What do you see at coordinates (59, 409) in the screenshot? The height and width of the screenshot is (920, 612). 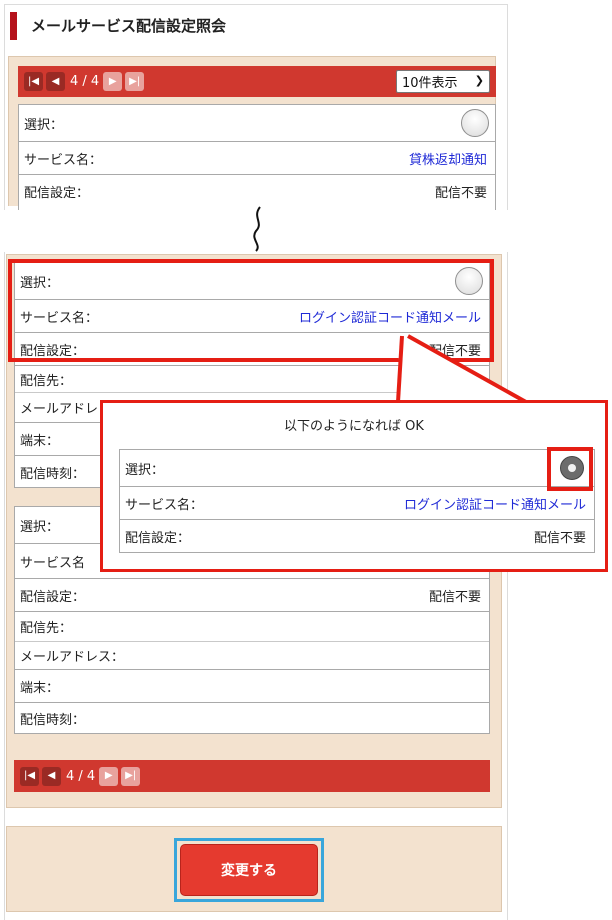 I see `email-label: メールアドレ` at bounding box center [59, 409].